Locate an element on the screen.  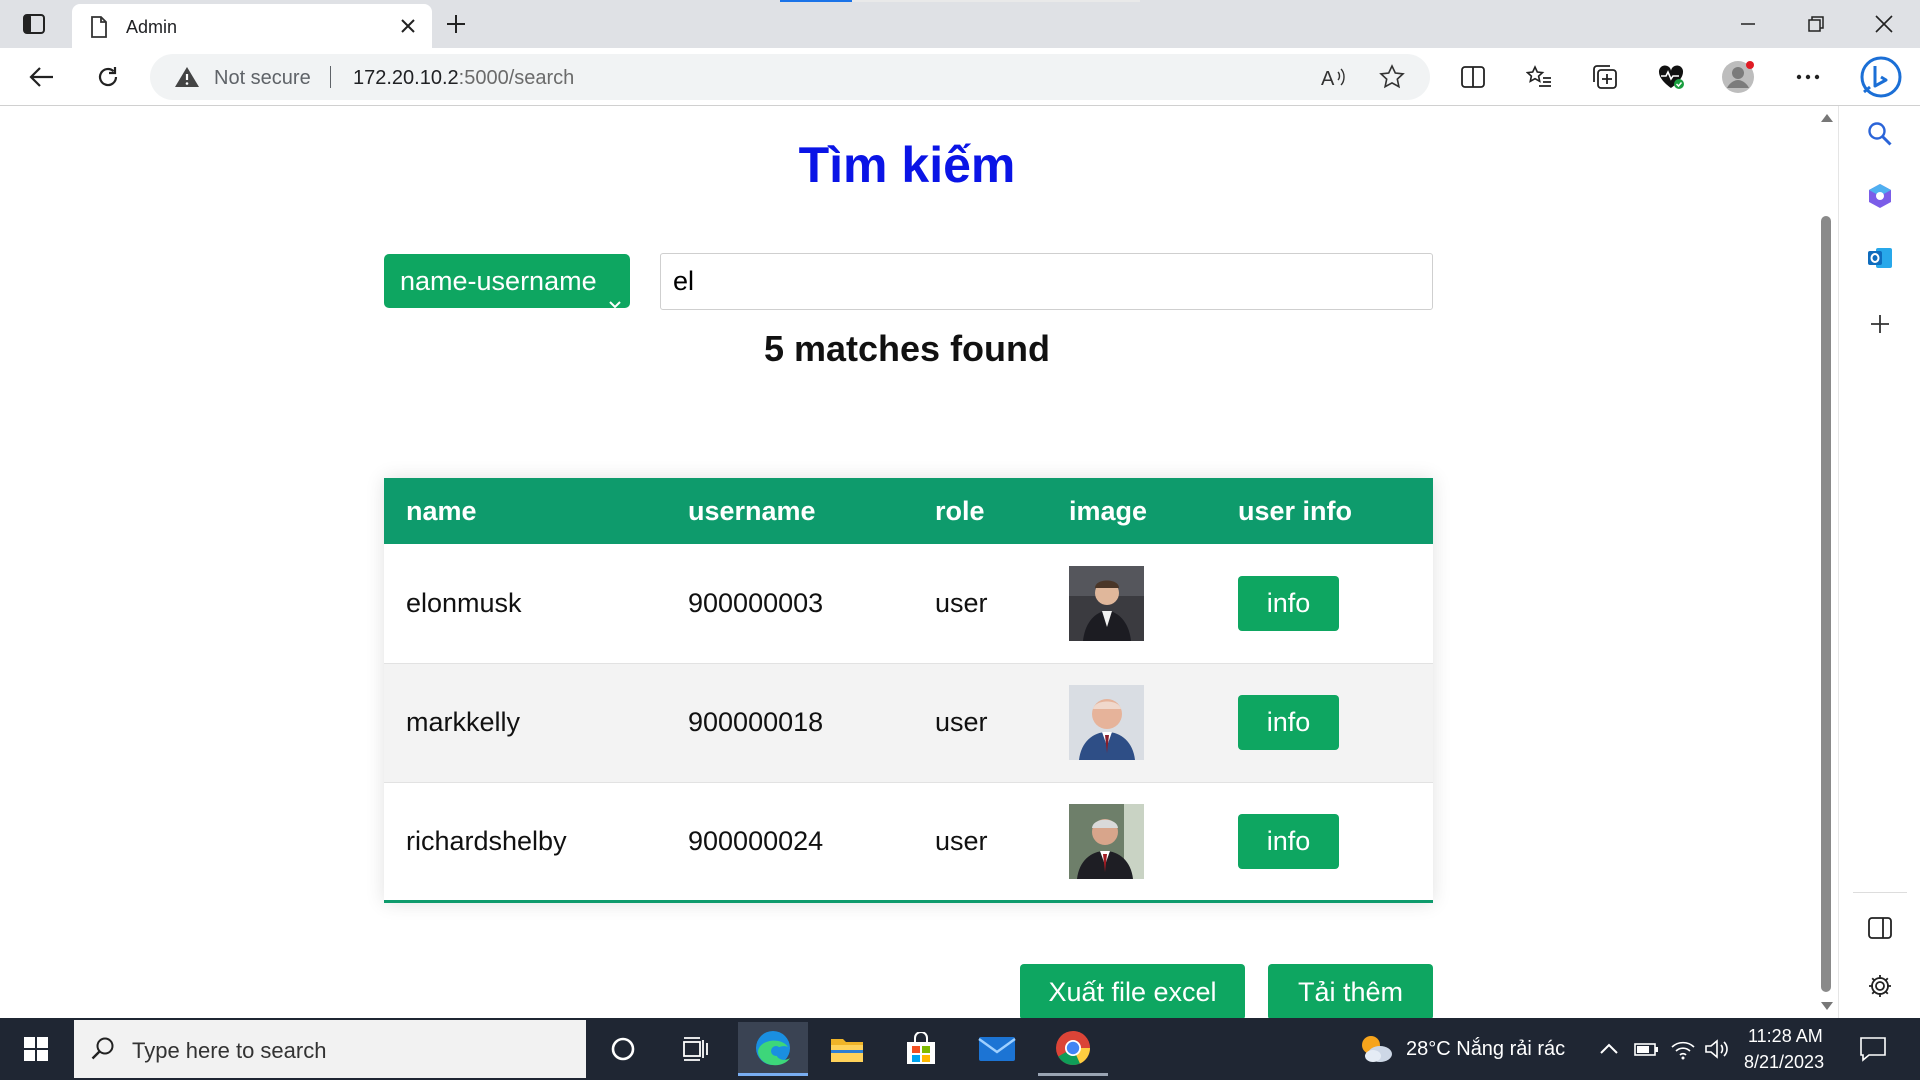
sidebar-outlook-button is located at coordinates (1880, 258).